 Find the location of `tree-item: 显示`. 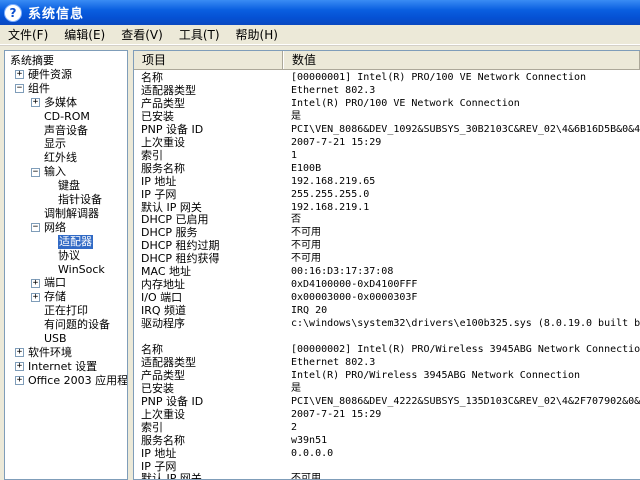

tree-item: 显示 is located at coordinates (55, 144).